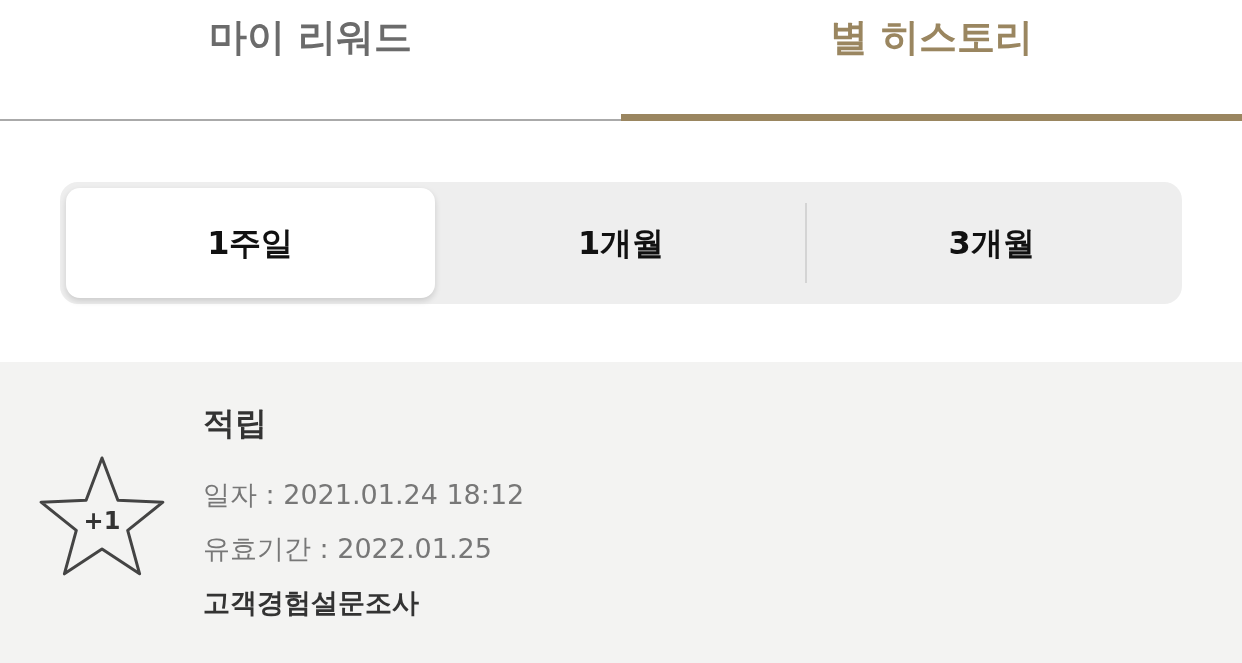 This screenshot has height=663, width=1242. What do you see at coordinates (310, 60) in the screenshot?
I see `tab: 마이 리워드` at bounding box center [310, 60].